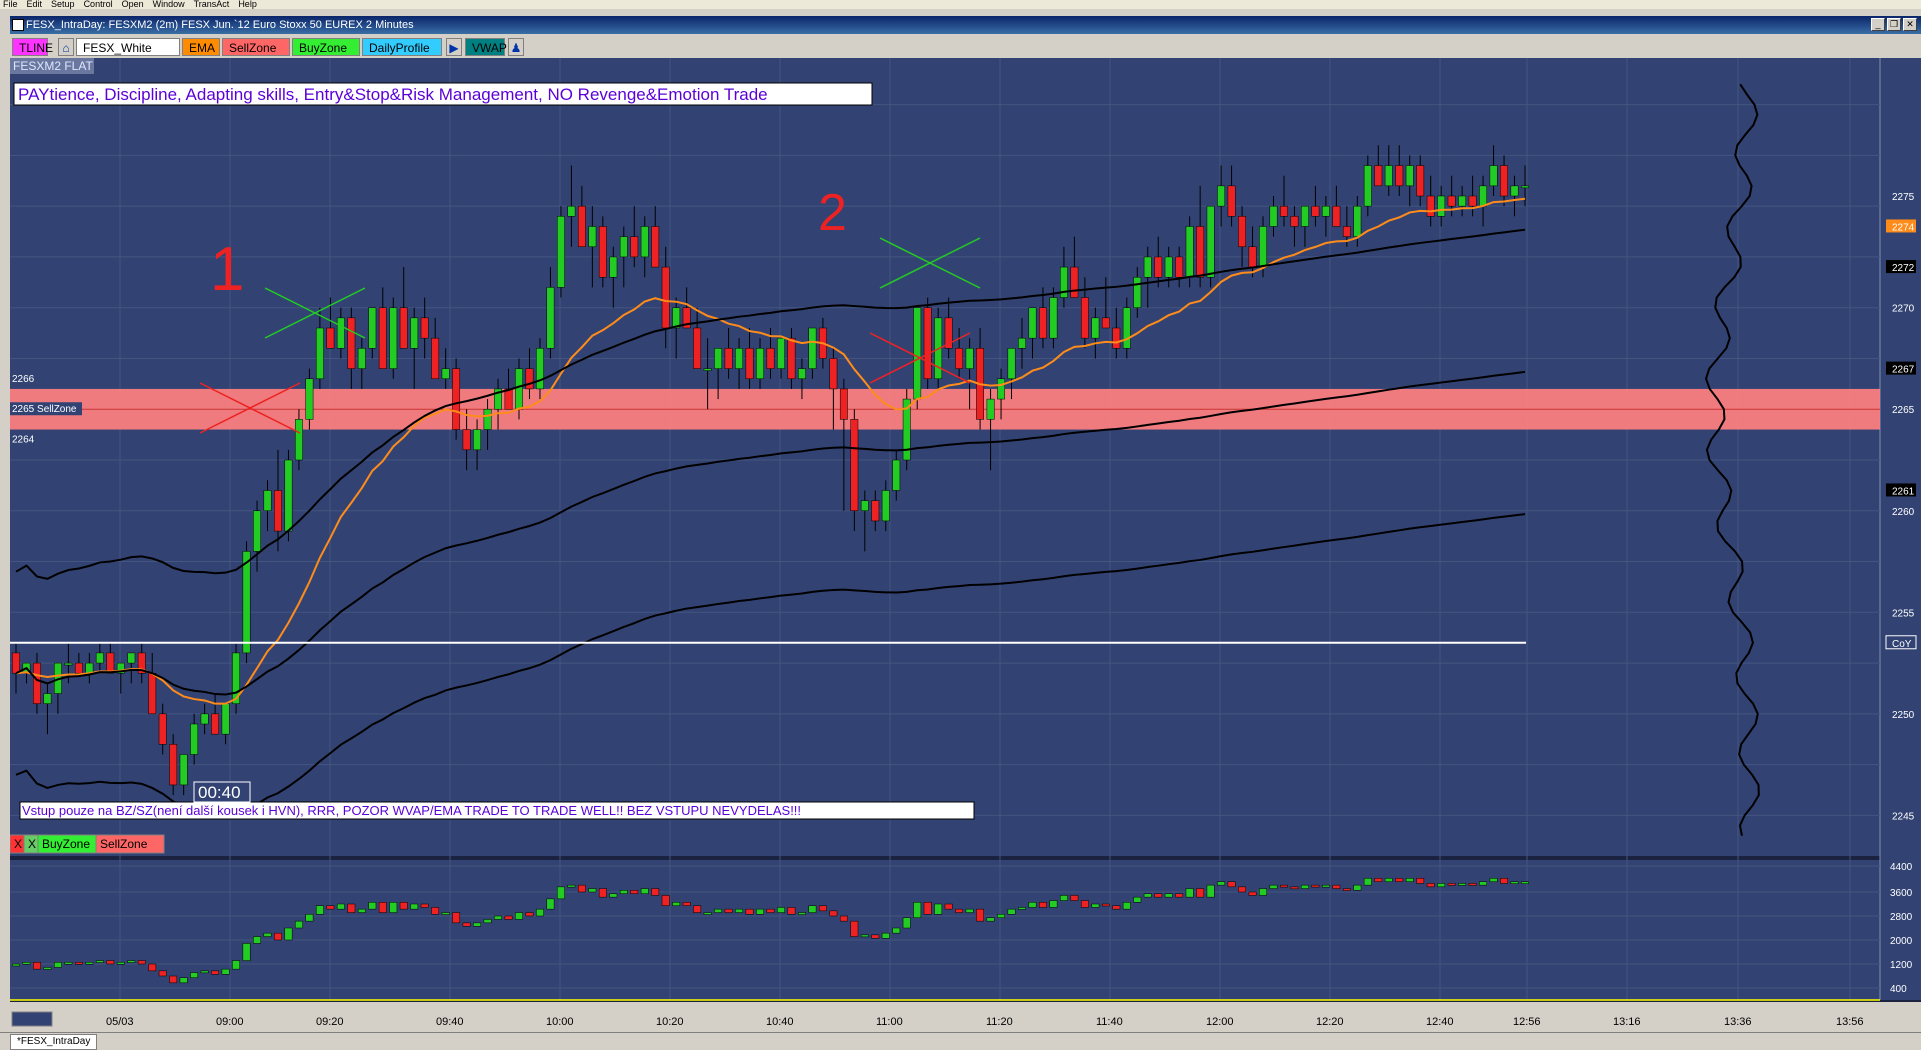  What do you see at coordinates (54, 1042) in the screenshot?
I see `workspace-tab: *FESX_IntraDay` at bounding box center [54, 1042].